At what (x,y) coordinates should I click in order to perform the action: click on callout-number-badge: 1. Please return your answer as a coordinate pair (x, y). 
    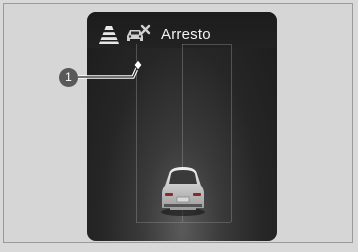
    Looking at the image, I should click on (68, 77).